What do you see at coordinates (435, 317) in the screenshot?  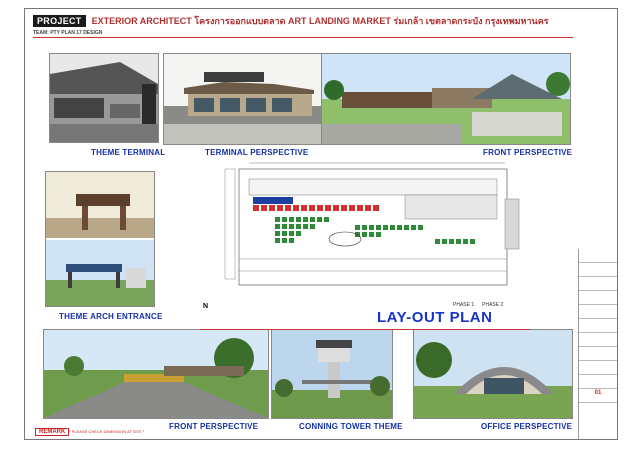 I see `layout-plan-title: LAY-OUT PLAN` at bounding box center [435, 317].